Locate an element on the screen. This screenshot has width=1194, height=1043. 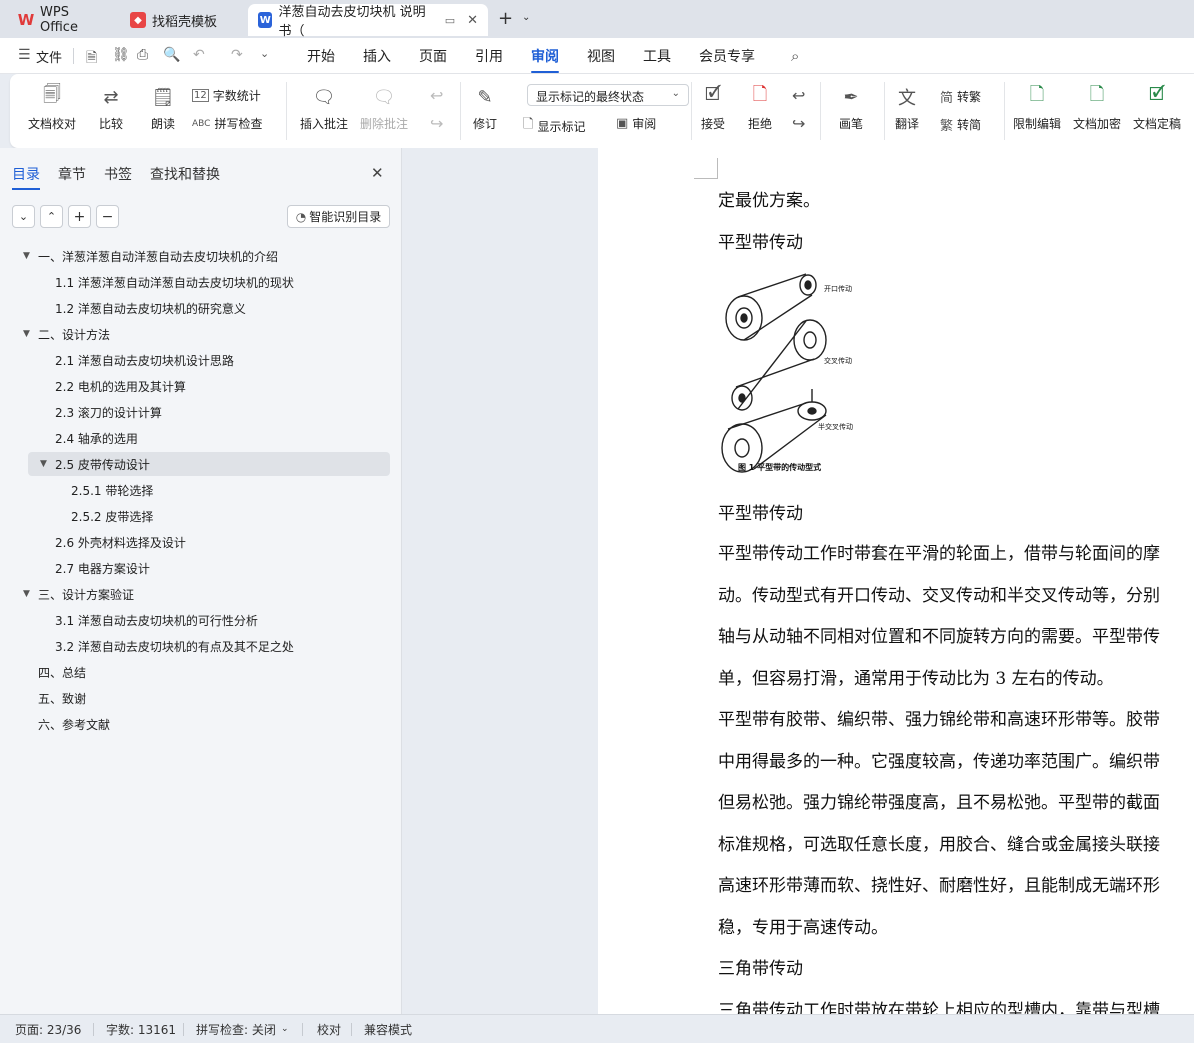
toc-item: 2.7 电器方案设计 is located at coordinates (195, 568).